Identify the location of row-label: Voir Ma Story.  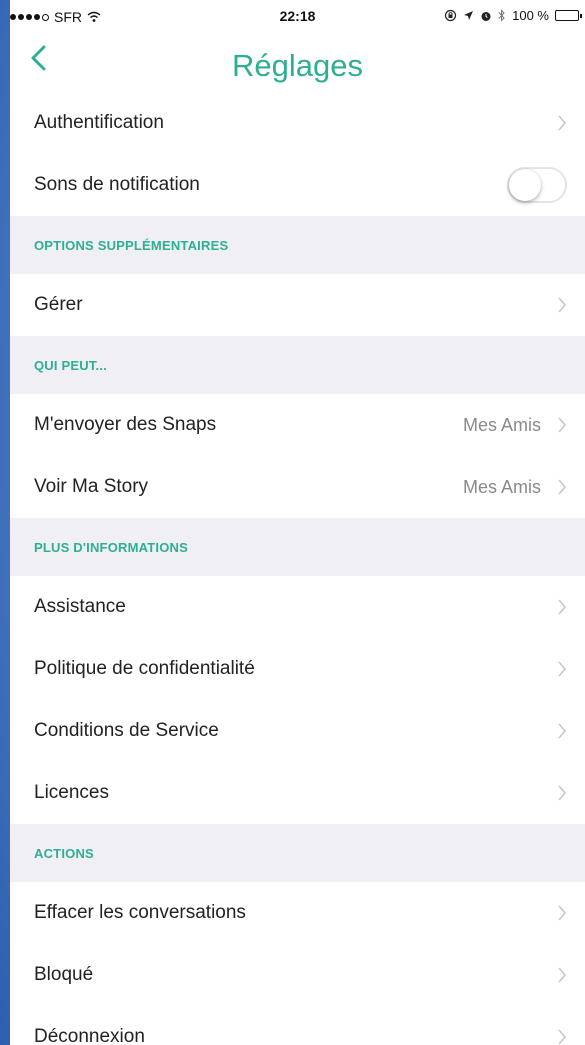
(91, 486).